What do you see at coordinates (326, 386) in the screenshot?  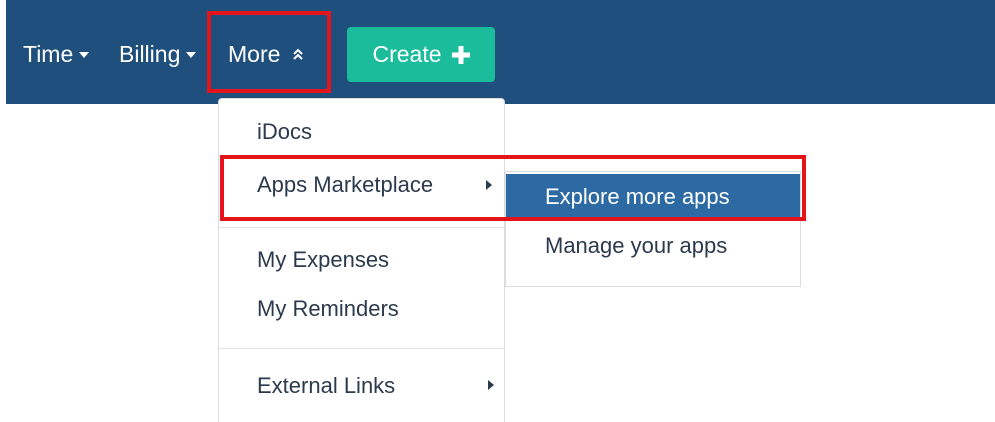 I see `menu-item-external-links: External Links` at bounding box center [326, 386].